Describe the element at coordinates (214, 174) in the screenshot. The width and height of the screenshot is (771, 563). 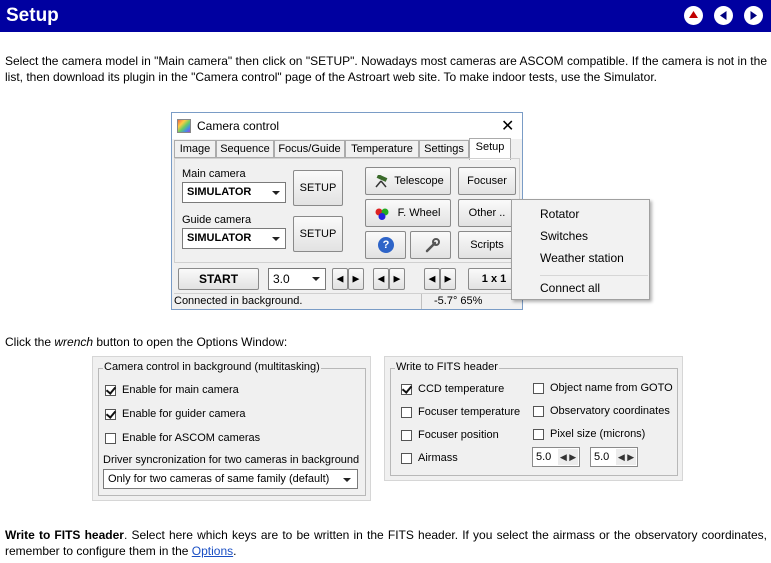
I see `main-camera-label: Main camera` at that location.